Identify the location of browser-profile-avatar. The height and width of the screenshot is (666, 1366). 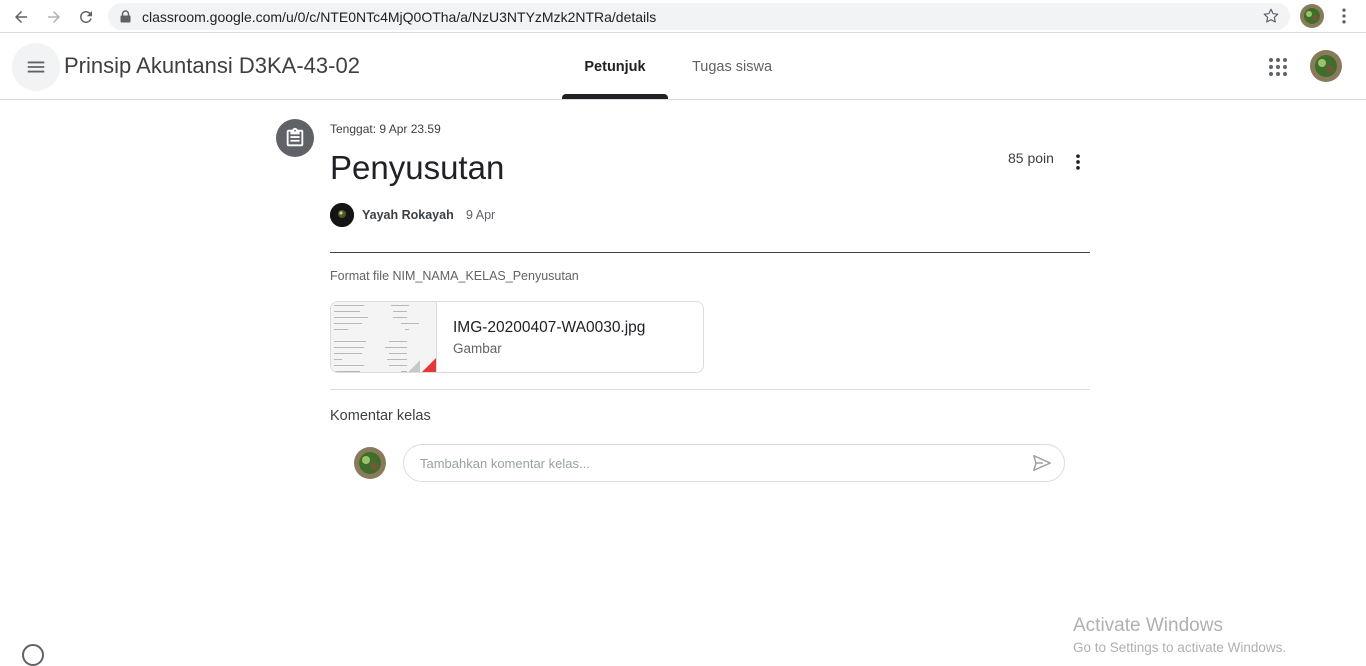
(1312, 16).